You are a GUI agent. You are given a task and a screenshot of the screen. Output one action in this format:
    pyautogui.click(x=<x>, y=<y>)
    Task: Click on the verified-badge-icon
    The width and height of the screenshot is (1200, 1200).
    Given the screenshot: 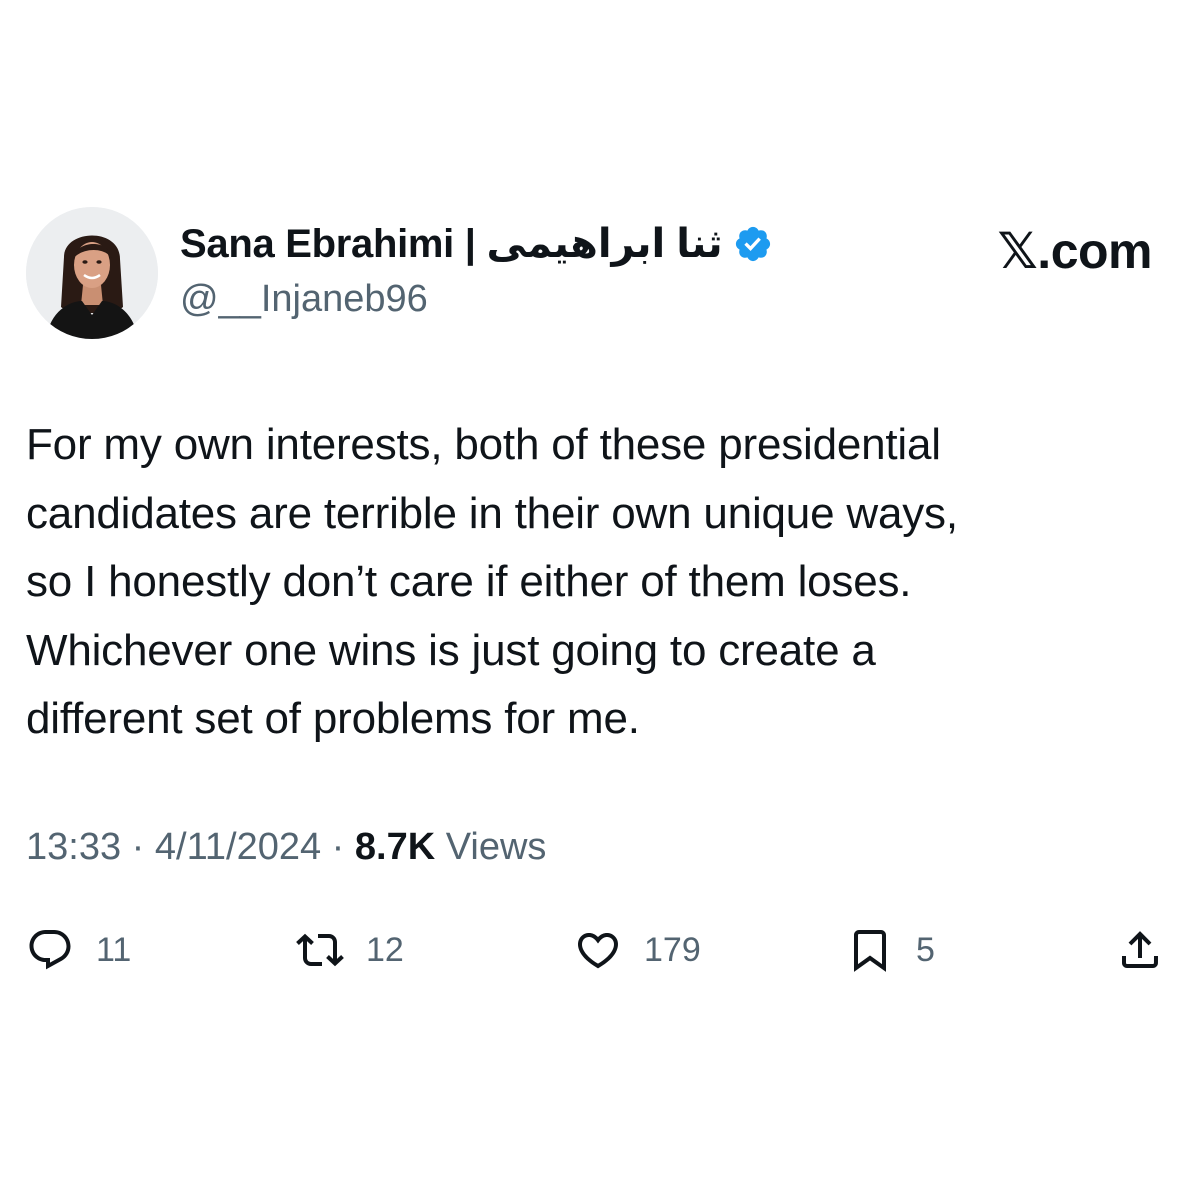 What is the action you would take?
    pyautogui.click(x=753, y=244)
    